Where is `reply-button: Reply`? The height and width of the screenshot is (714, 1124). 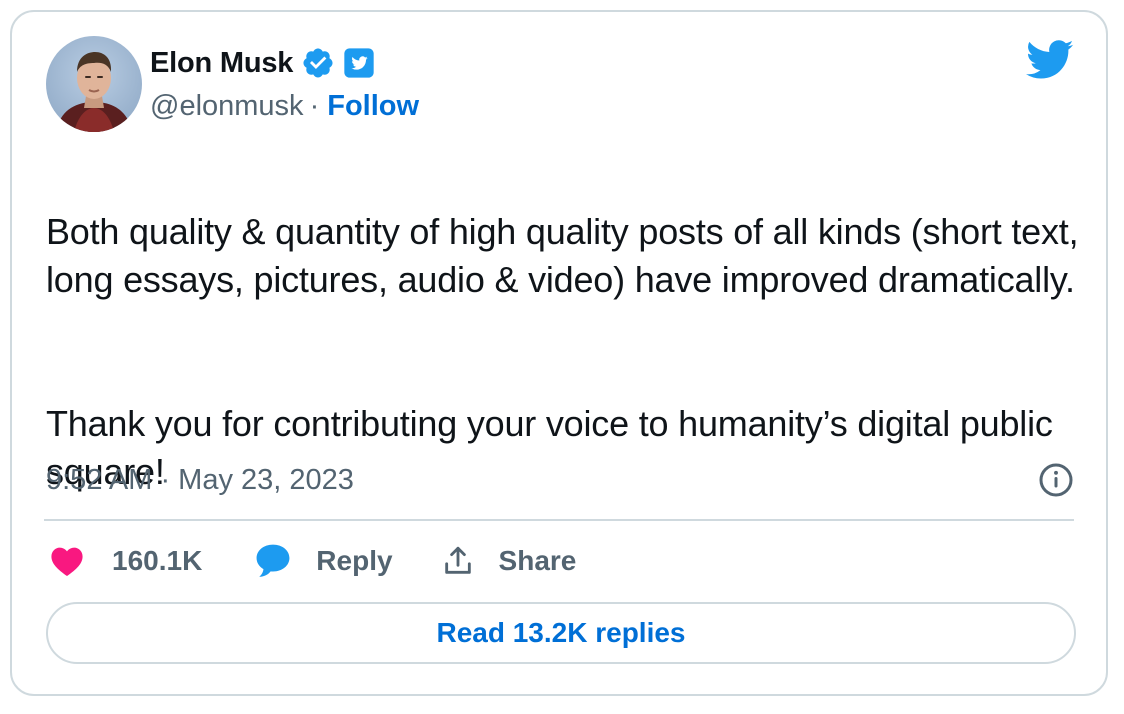
reply-button: Reply is located at coordinates (323, 561).